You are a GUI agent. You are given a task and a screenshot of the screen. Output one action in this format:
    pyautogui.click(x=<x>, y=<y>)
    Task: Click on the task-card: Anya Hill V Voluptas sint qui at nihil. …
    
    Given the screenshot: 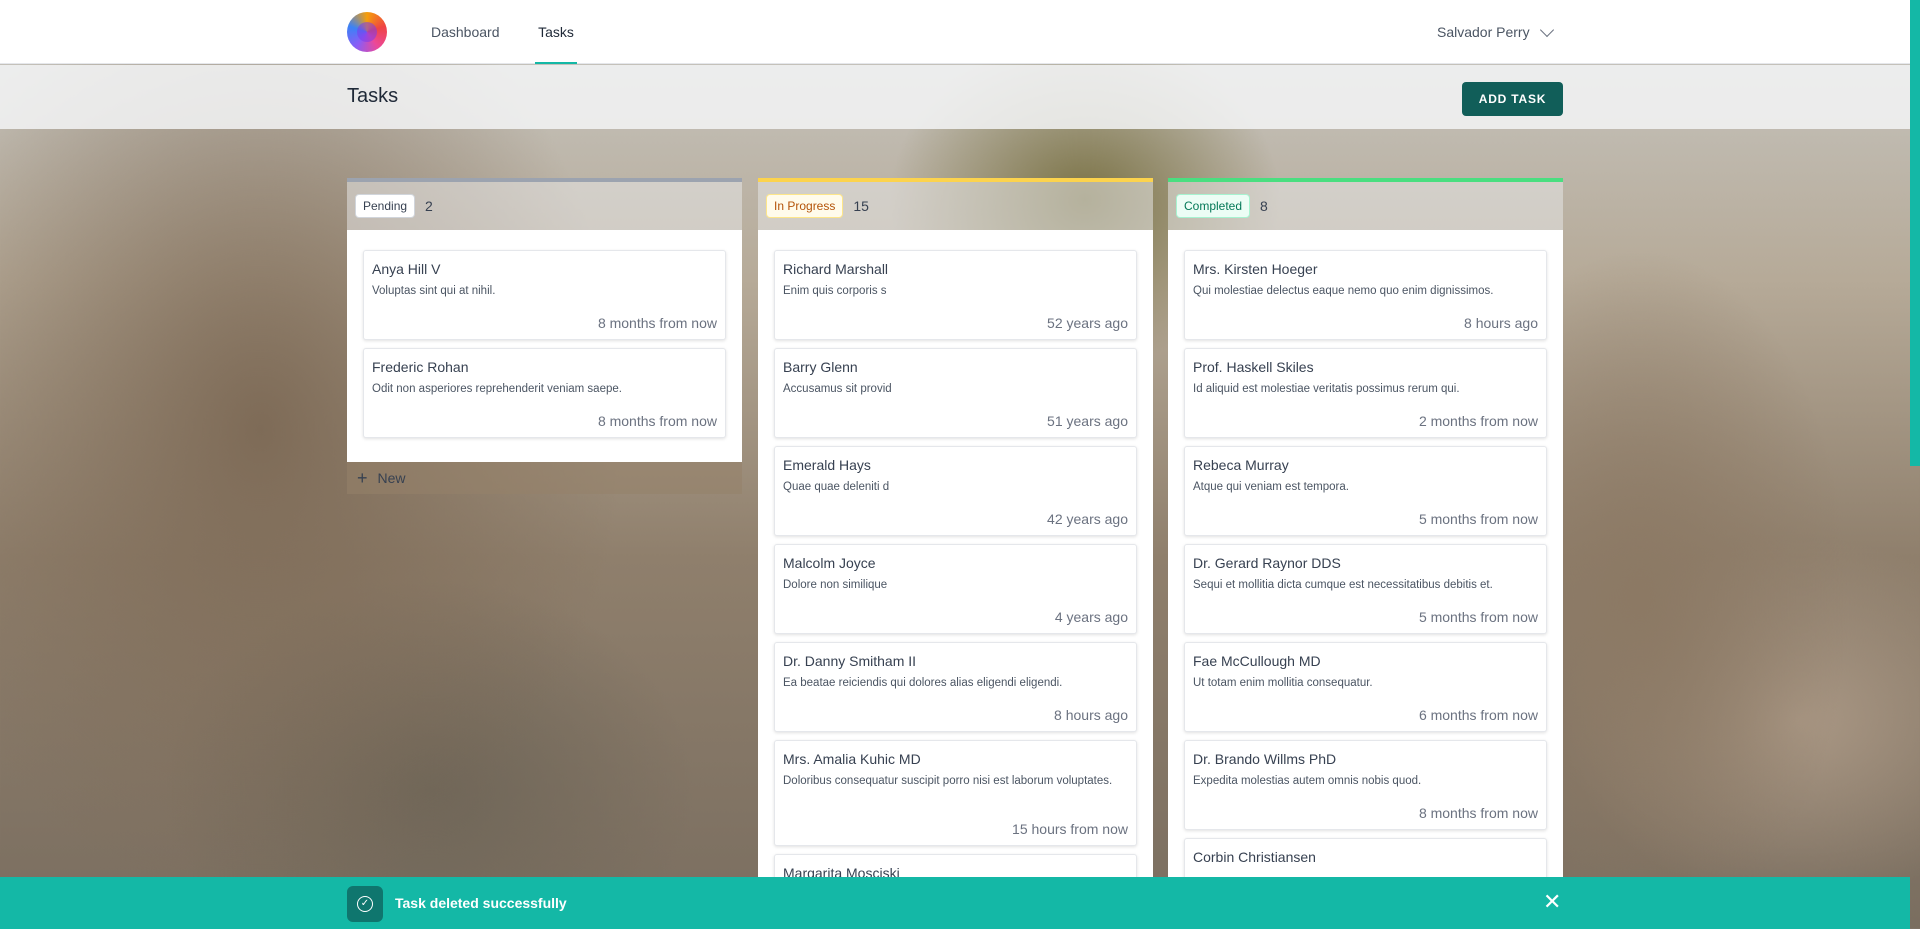 What is the action you would take?
    pyautogui.click(x=544, y=295)
    